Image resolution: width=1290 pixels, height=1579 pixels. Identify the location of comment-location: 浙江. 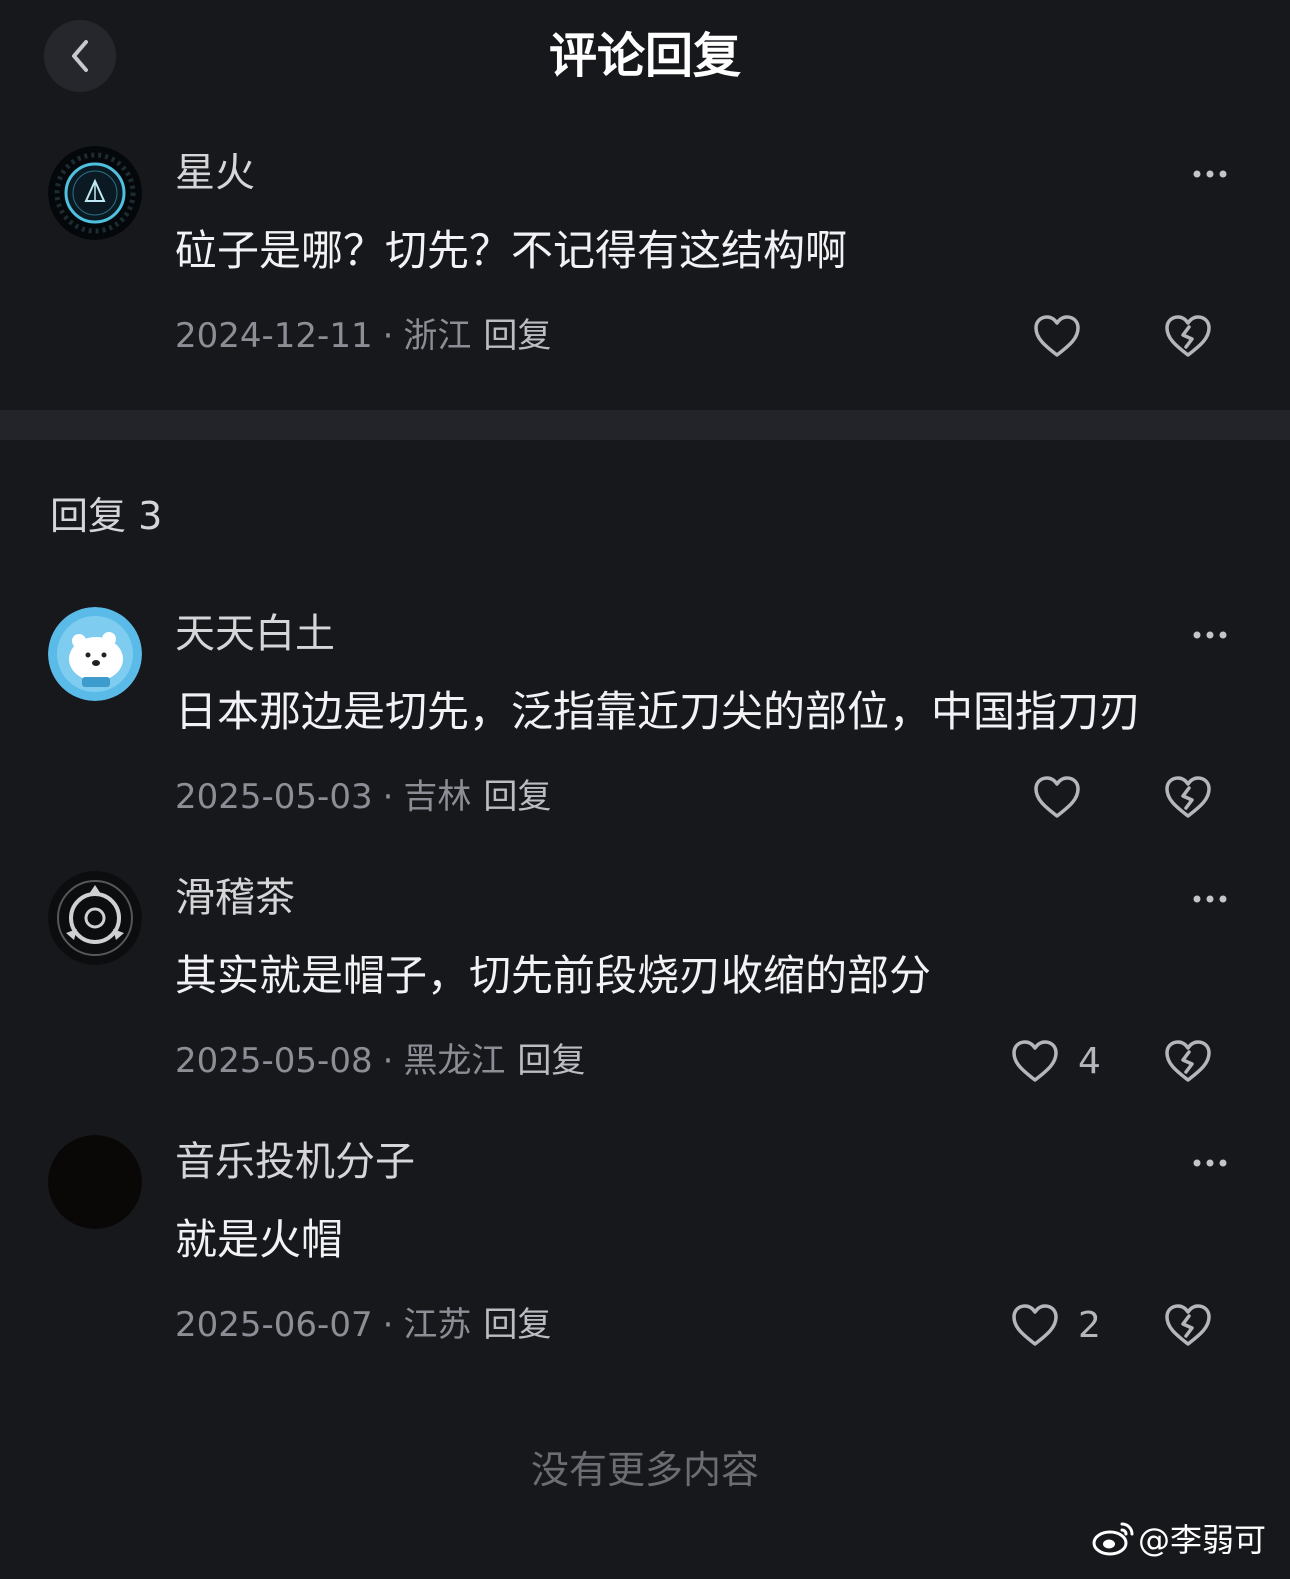
(437, 336).